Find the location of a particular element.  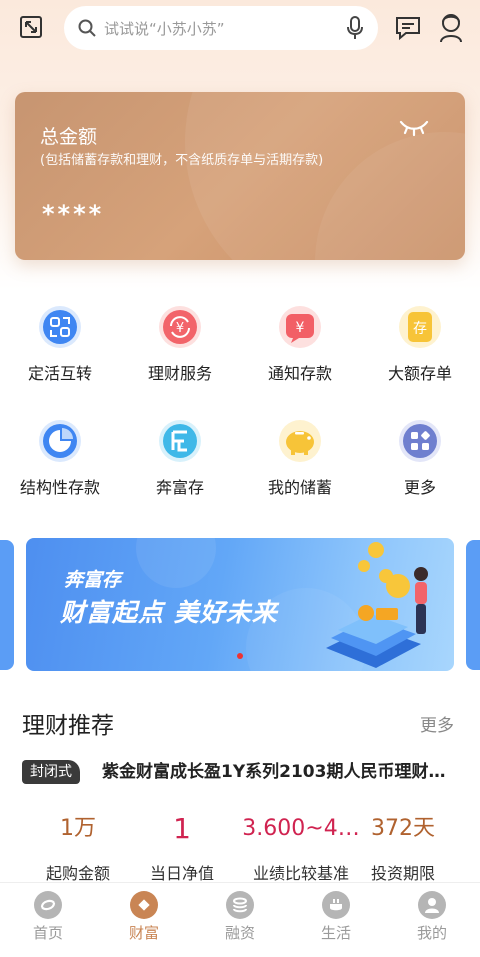

service-label: 我的储蓄 is located at coordinates (299, 487).